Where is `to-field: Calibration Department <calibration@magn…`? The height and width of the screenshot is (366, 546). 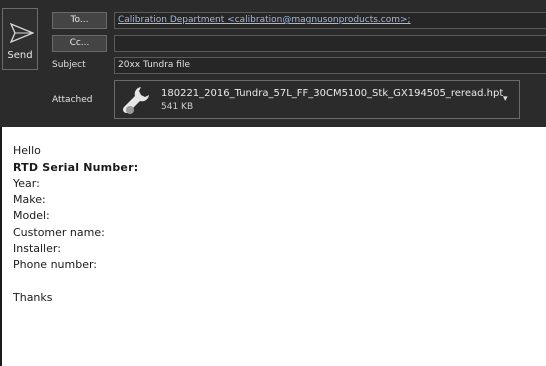 to-field: Calibration Department <calibration@magn… is located at coordinates (330, 20).